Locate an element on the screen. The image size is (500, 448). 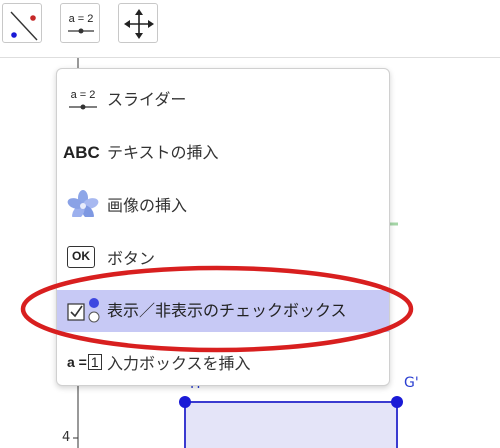
menu-item-label: 入力ボックスを挿入 is located at coordinates (179, 363).